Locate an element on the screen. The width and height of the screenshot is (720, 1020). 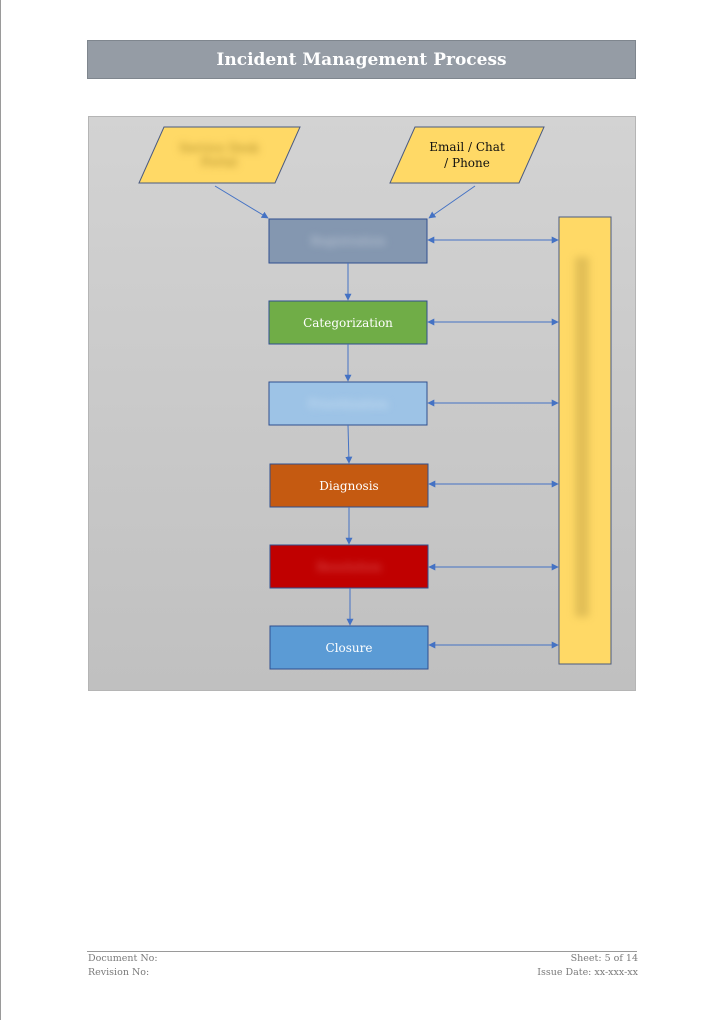
step-text: Categorization is located at coordinates (348, 322).